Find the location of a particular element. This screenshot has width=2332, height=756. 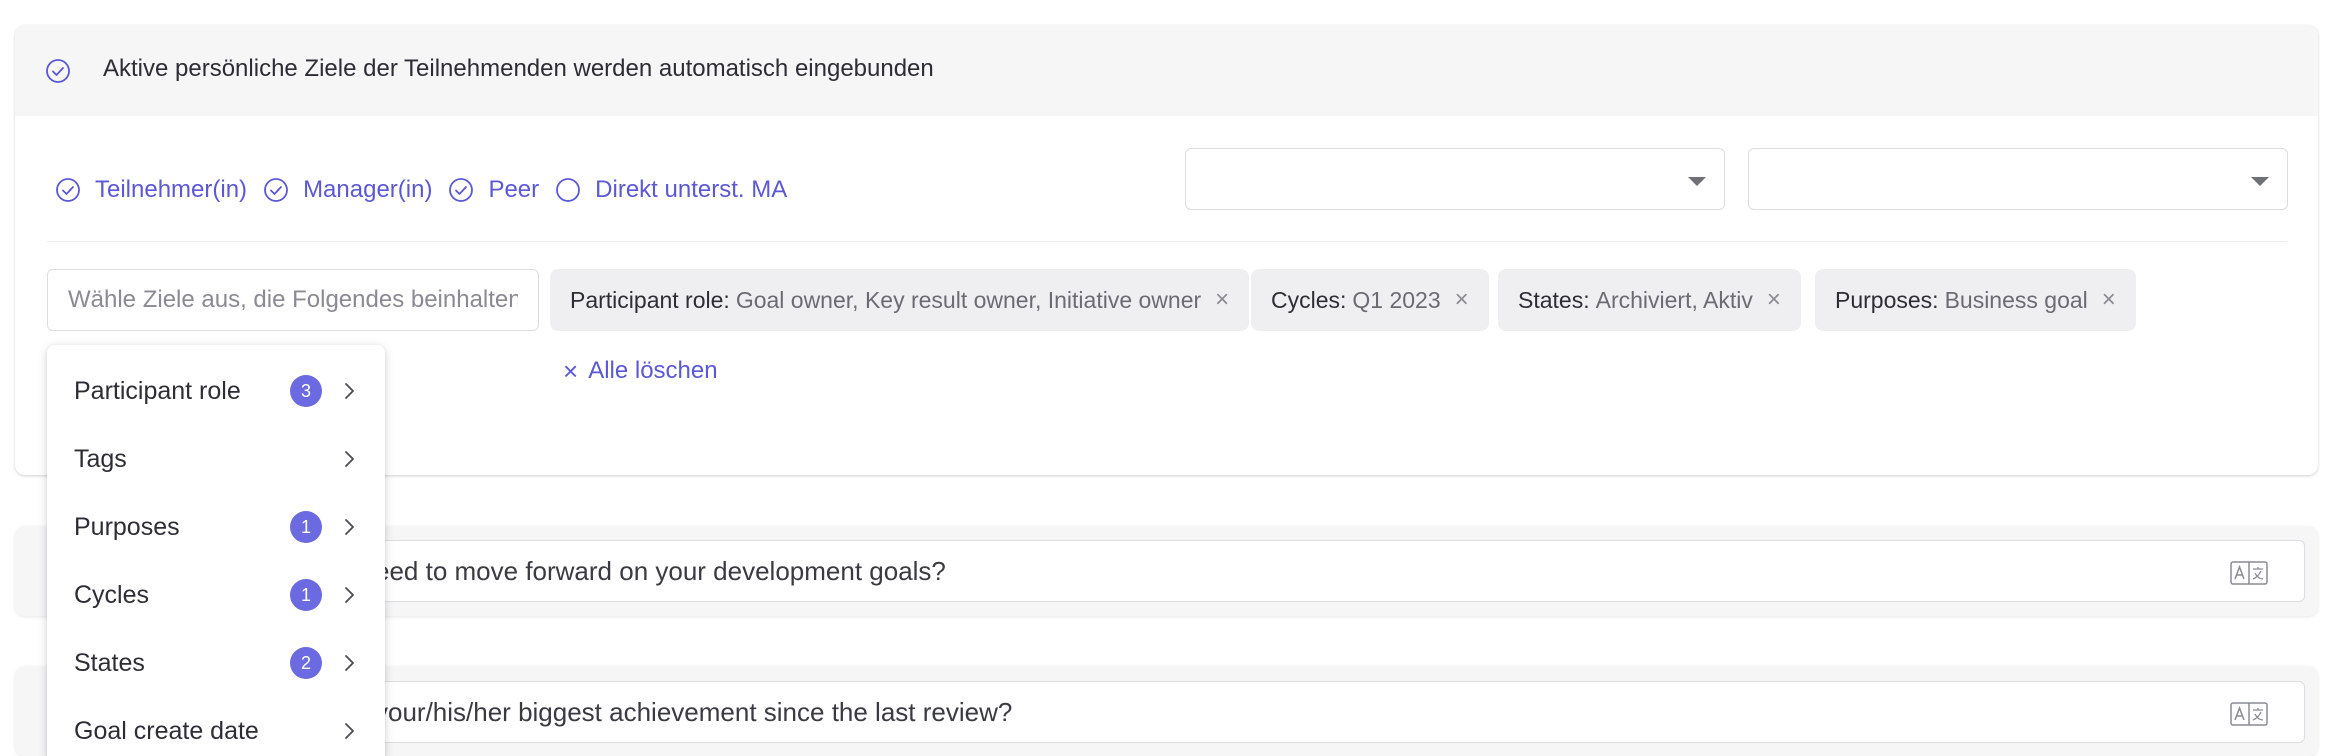

chip-value: Archiviert, Aktiv is located at coordinates (1674, 299).